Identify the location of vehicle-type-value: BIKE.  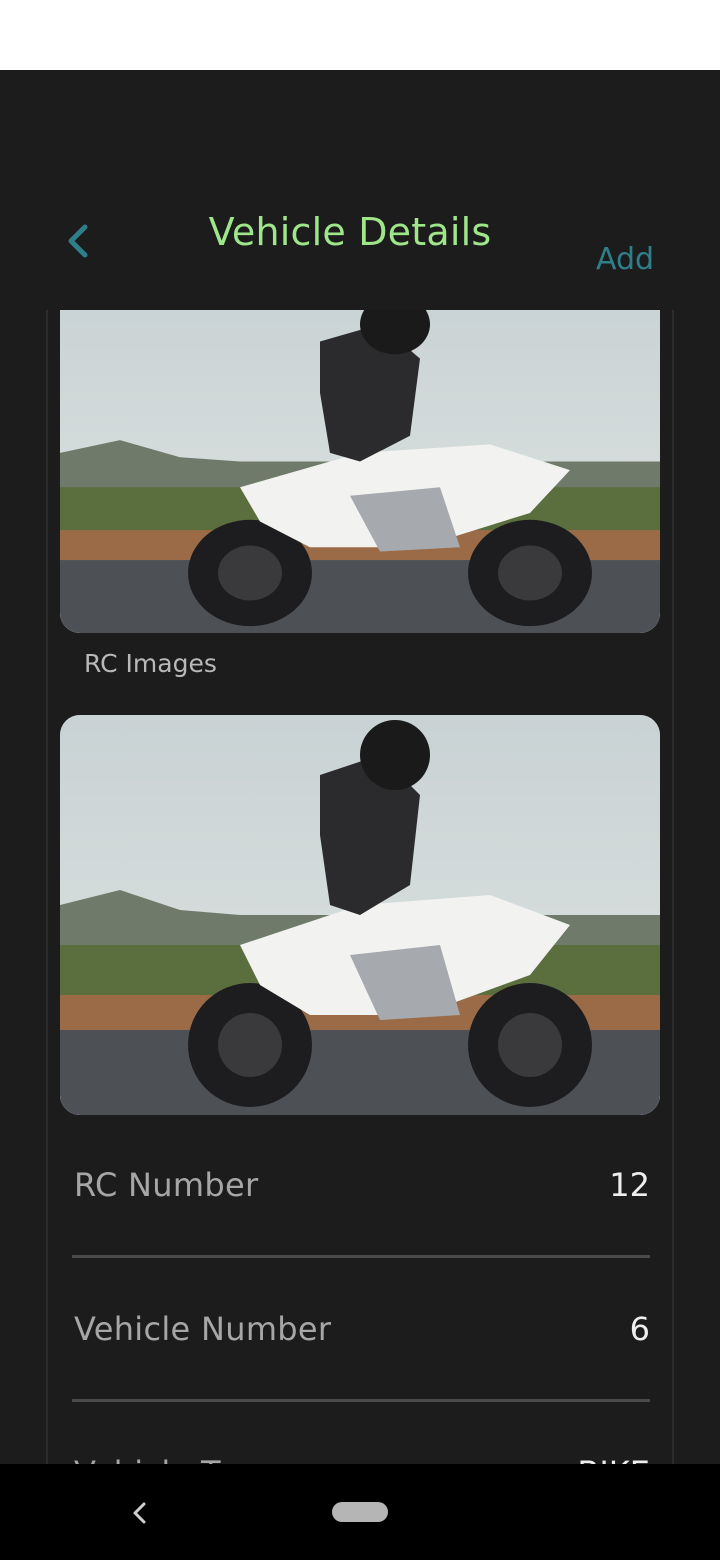
(613, 1459).